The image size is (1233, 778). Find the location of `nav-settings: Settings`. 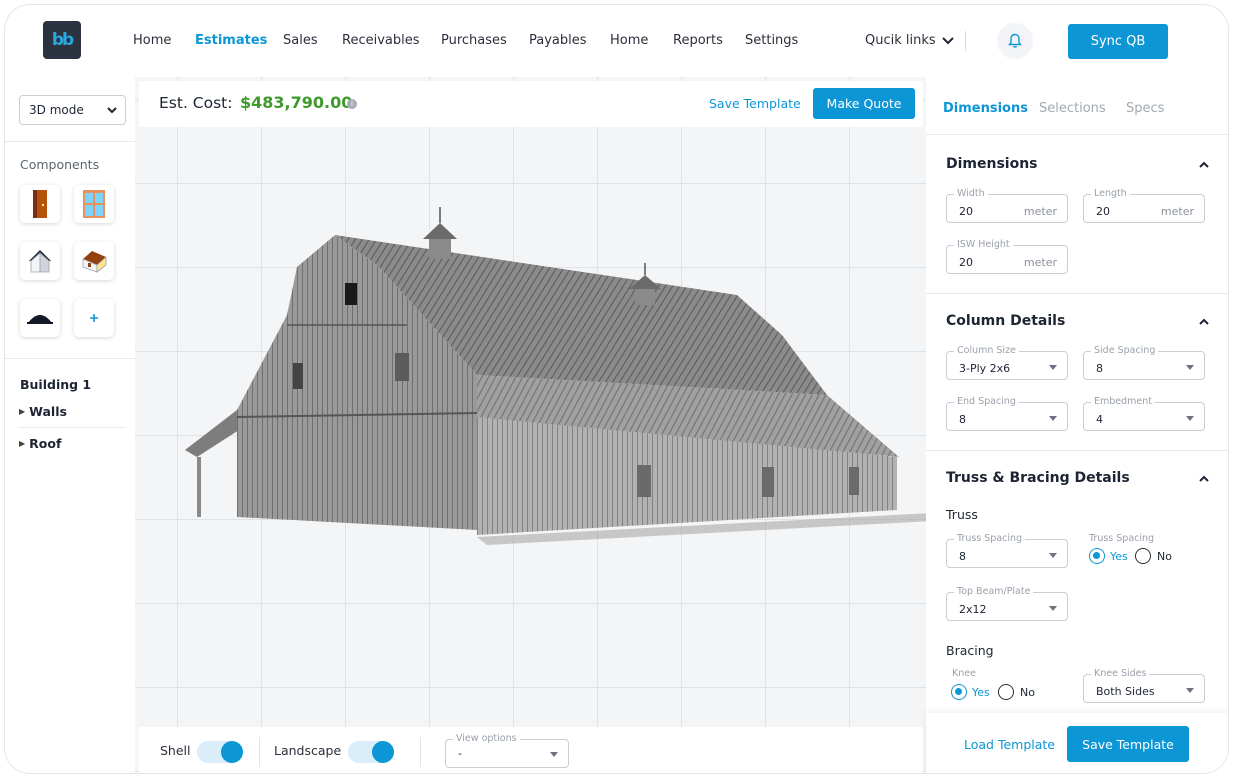

nav-settings: Settings is located at coordinates (771, 40).